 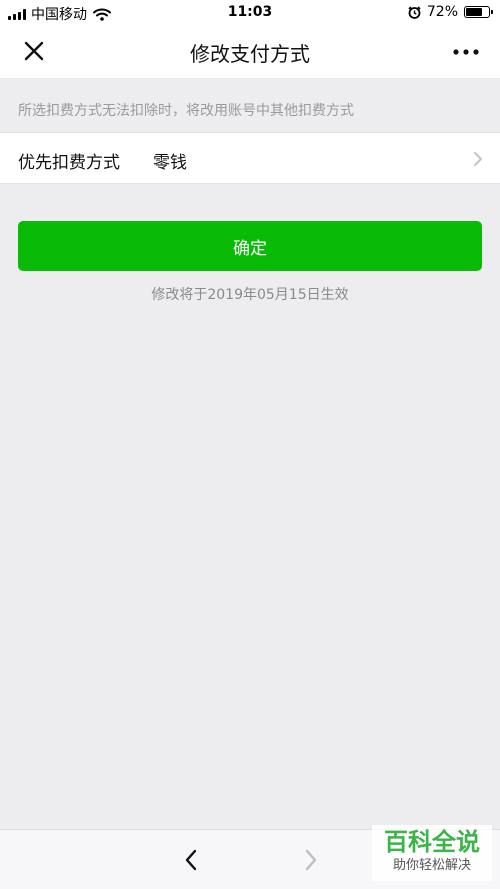 I want to click on alarm-icon, so click(x=414, y=12).